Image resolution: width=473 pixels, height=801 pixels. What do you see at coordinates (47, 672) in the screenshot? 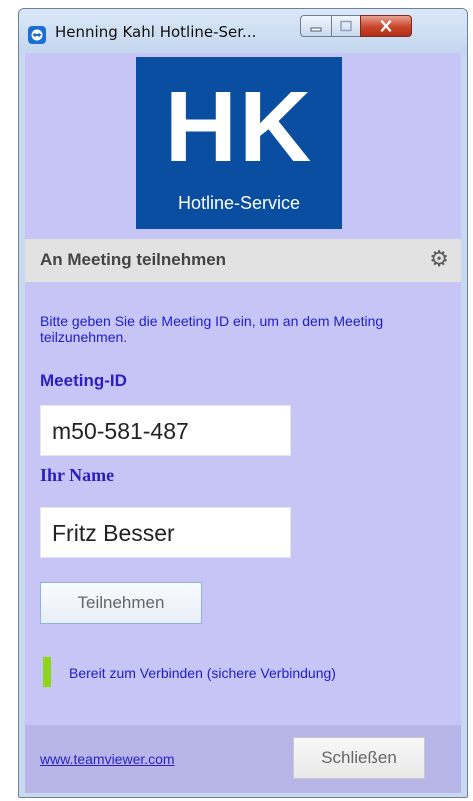
I see `status-indicator` at bounding box center [47, 672].